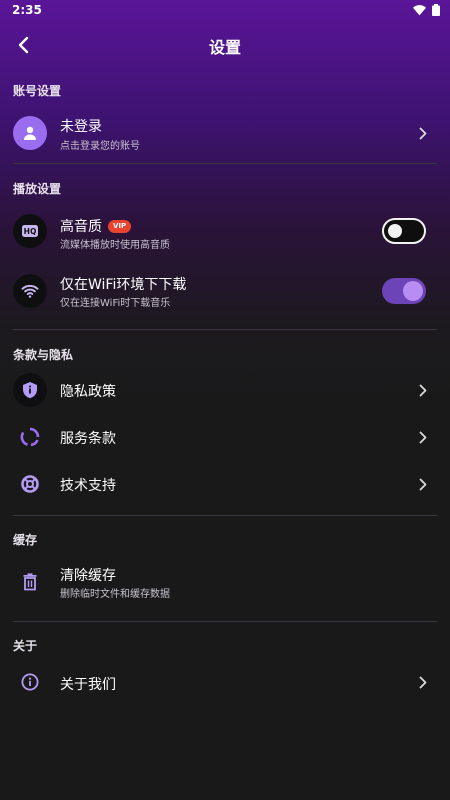 The image size is (450, 800). What do you see at coordinates (43, 355) in the screenshot?
I see `section-label-terms: 条款与隐私` at bounding box center [43, 355].